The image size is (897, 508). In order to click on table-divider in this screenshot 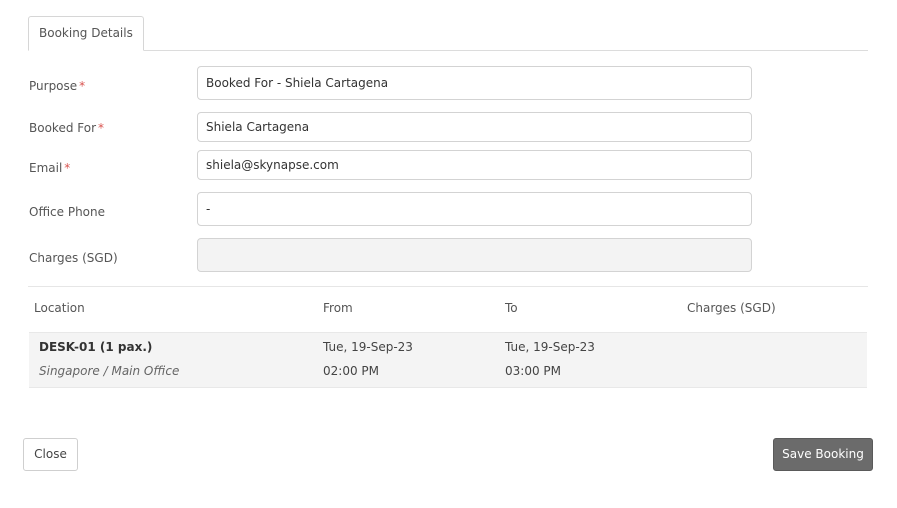, I will do `click(448, 286)`.